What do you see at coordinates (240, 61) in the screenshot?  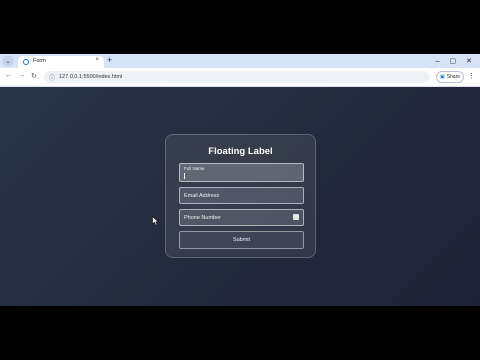 I see `tab-bar: ⌄ Form × + – ▢ ✕` at bounding box center [240, 61].